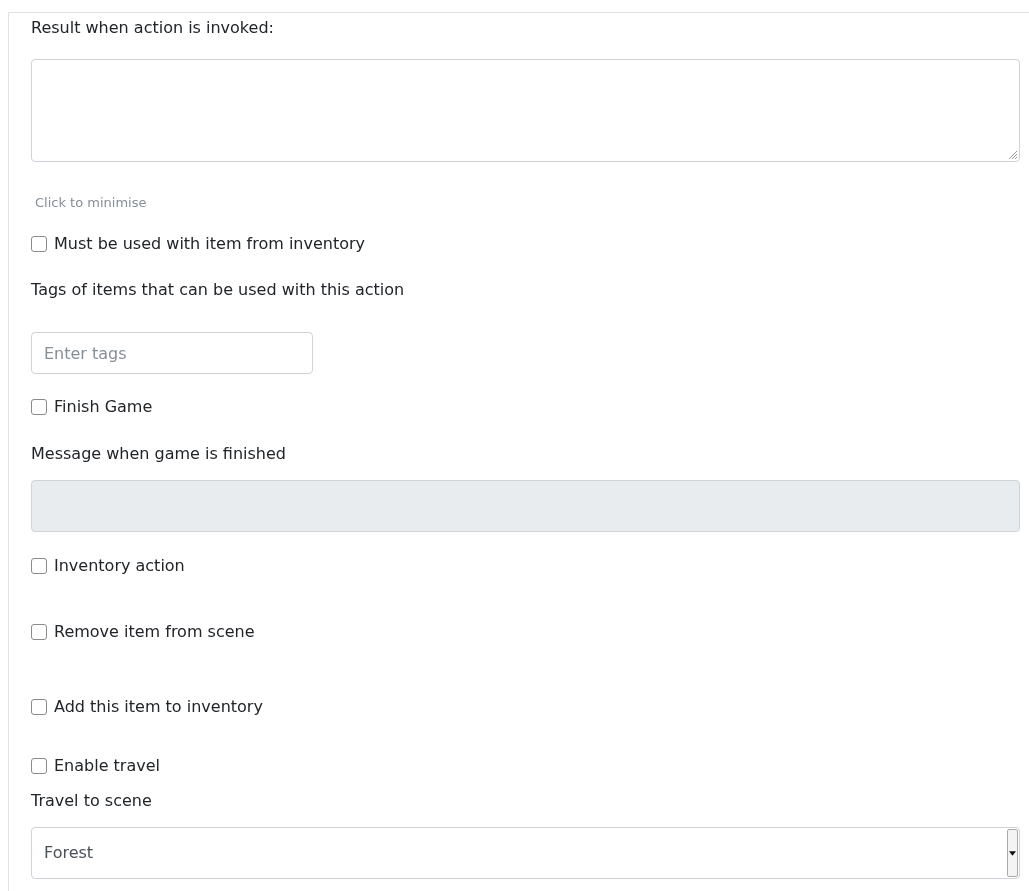 The height and width of the screenshot is (891, 1029). Describe the element at coordinates (107, 766) in the screenshot. I see `checkbox-label: Enable travel` at that location.